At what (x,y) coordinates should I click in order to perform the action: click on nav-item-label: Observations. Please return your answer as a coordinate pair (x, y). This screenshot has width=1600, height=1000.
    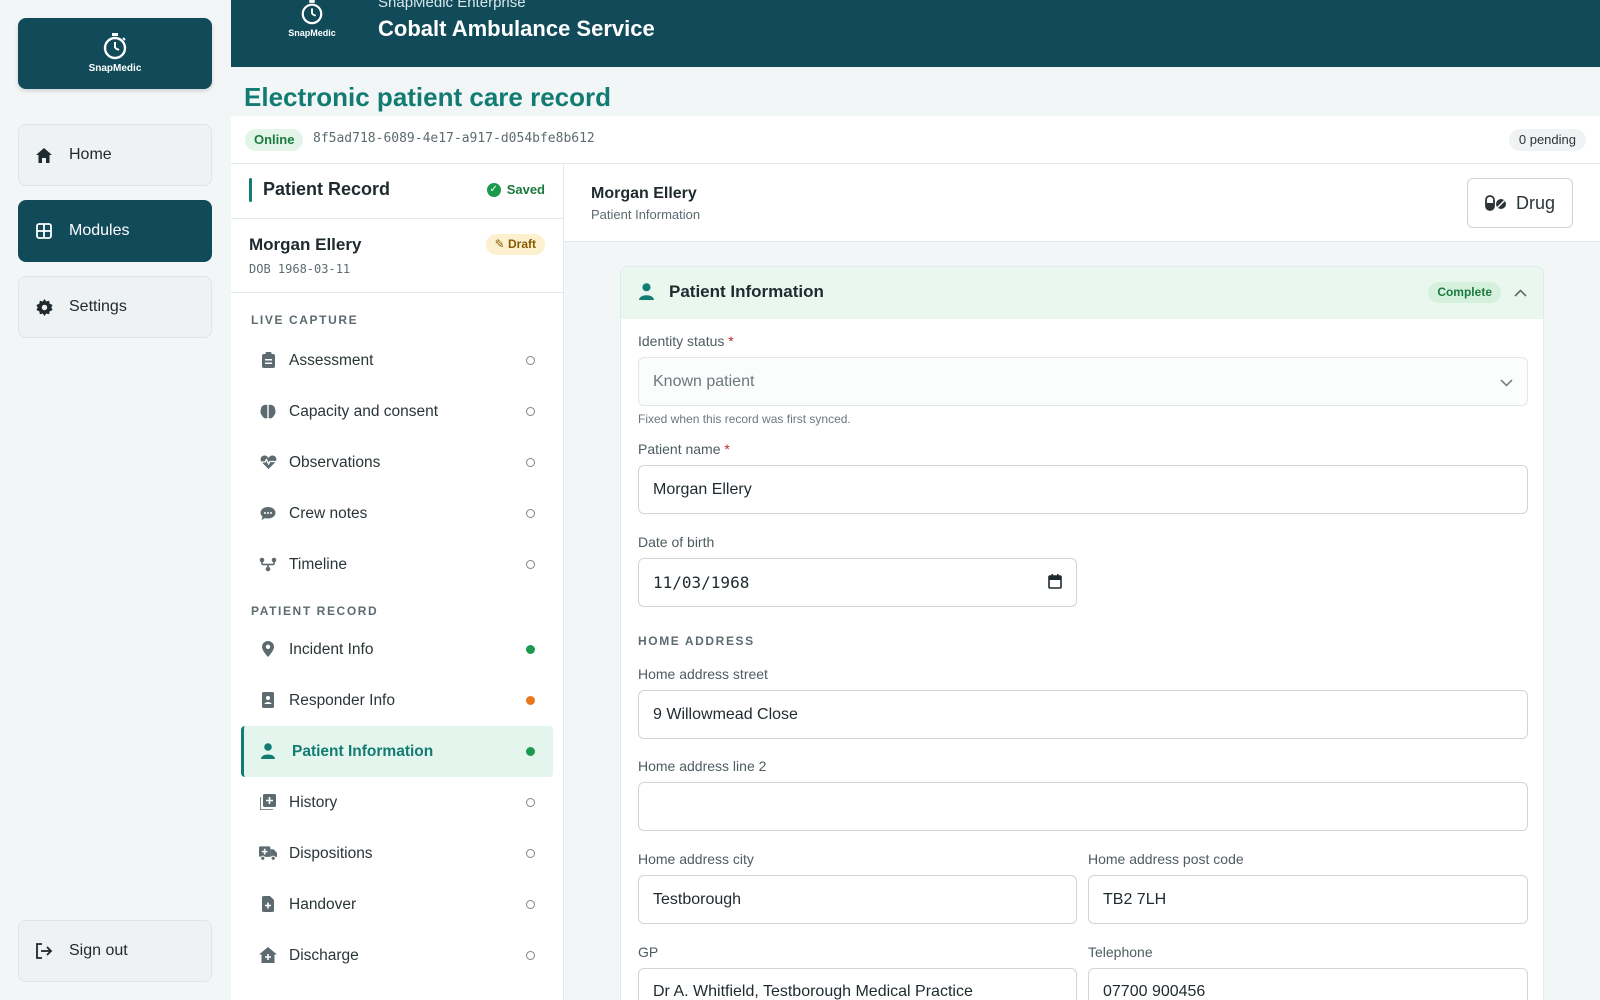
    Looking at the image, I should click on (335, 462).